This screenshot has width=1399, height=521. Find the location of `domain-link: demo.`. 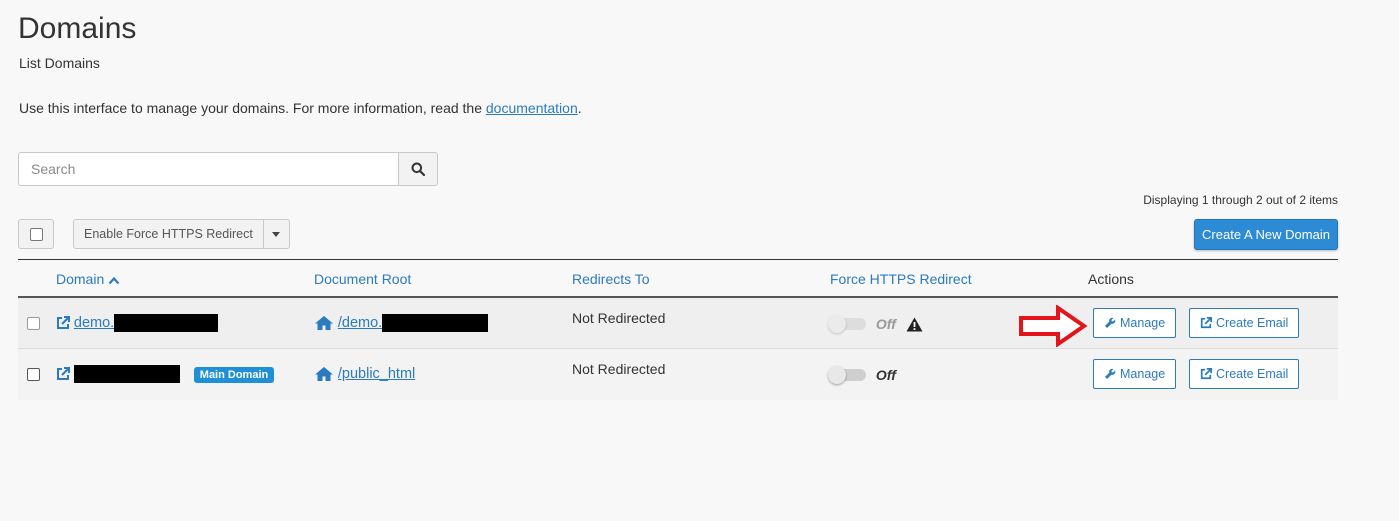

domain-link: demo. is located at coordinates (94, 323).